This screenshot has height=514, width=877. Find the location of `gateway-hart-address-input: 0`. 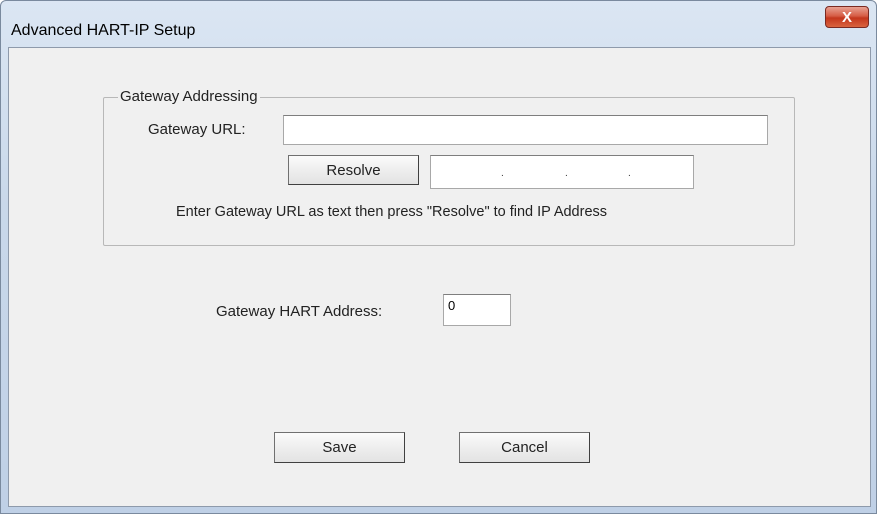

gateway-hart-address-input: 0 is located at coordinates (477, 310).